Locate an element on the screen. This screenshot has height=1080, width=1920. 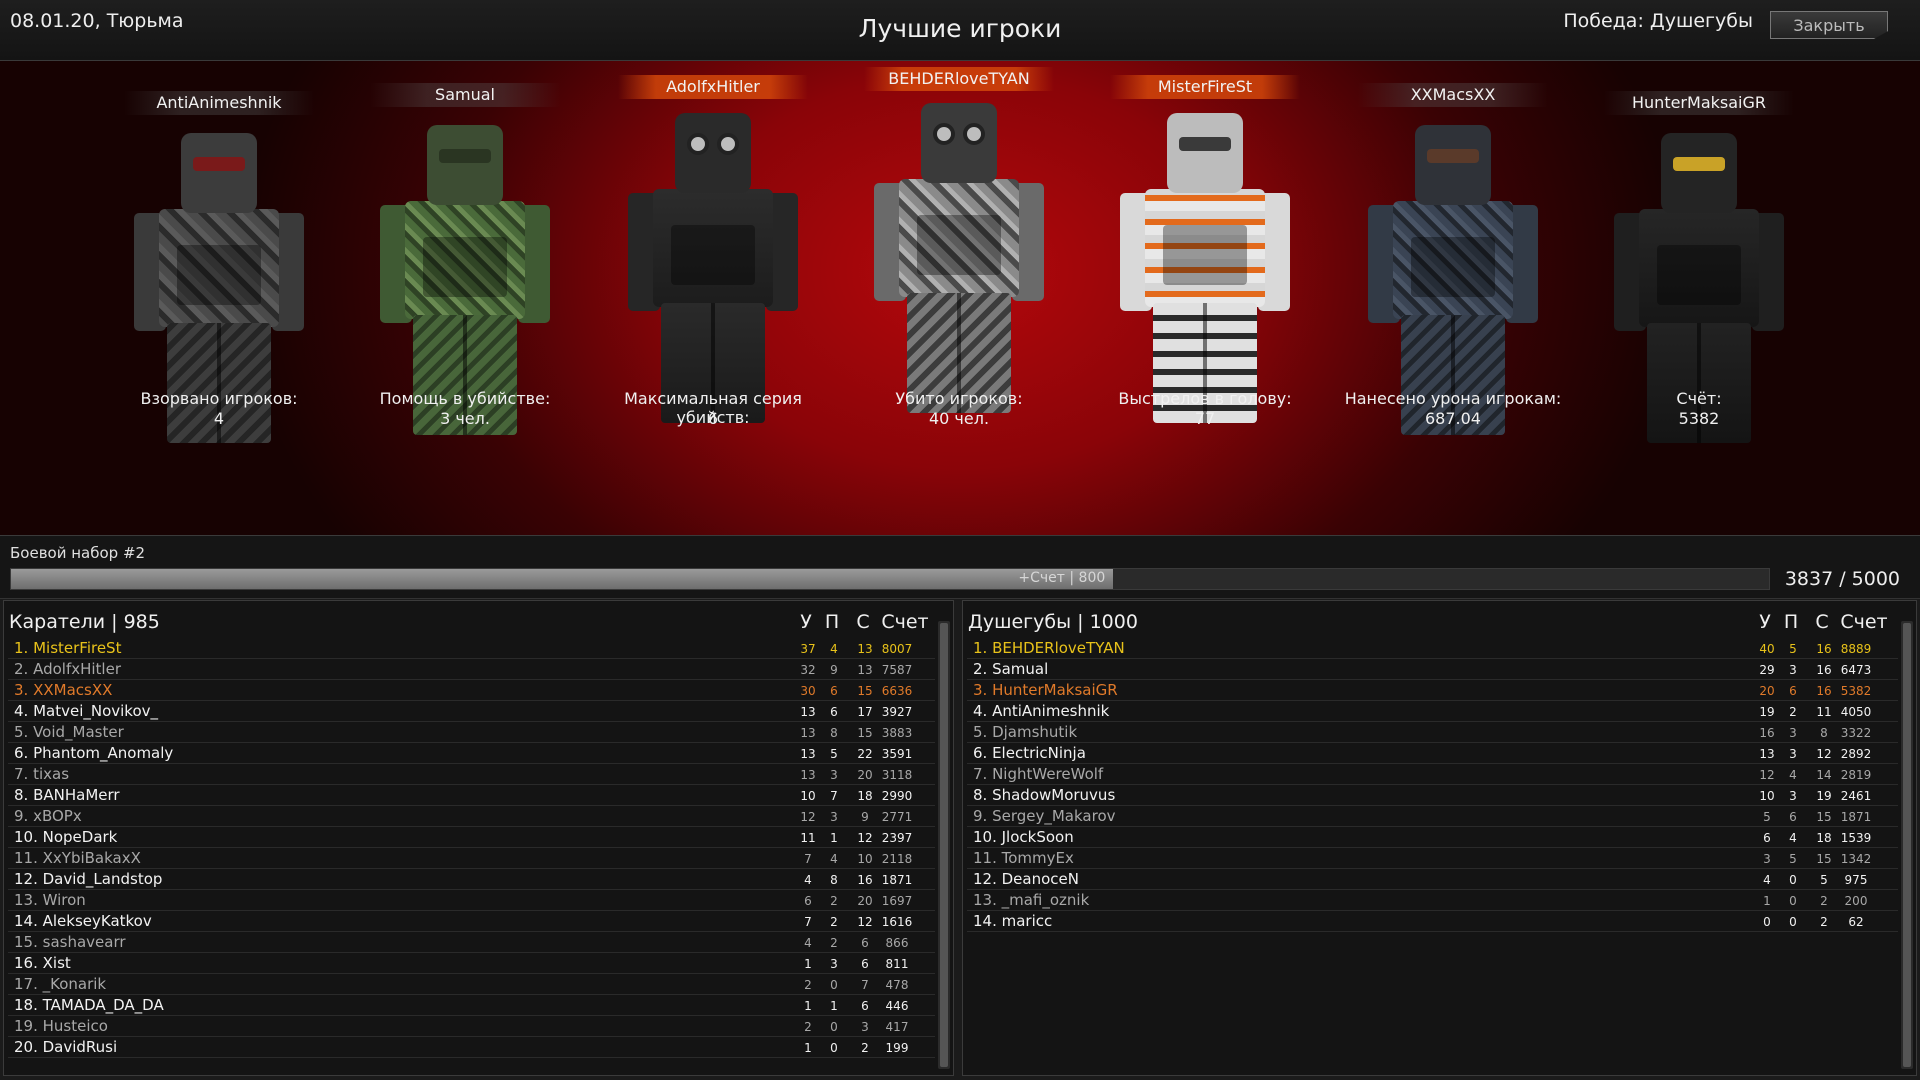
player-kills: 7 is located at coordinates (808, 922).